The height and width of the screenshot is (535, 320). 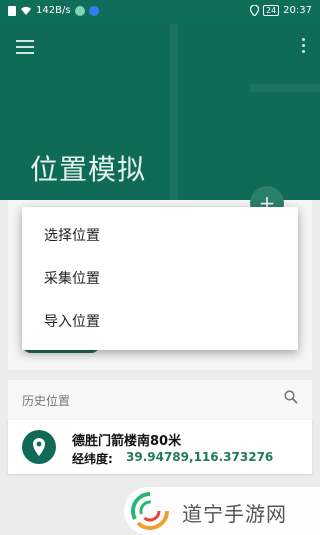 What do you see at coordinates (150, 511) in the screenshot?
I see `brand-logo-icon` at bounding box center [150, 511].